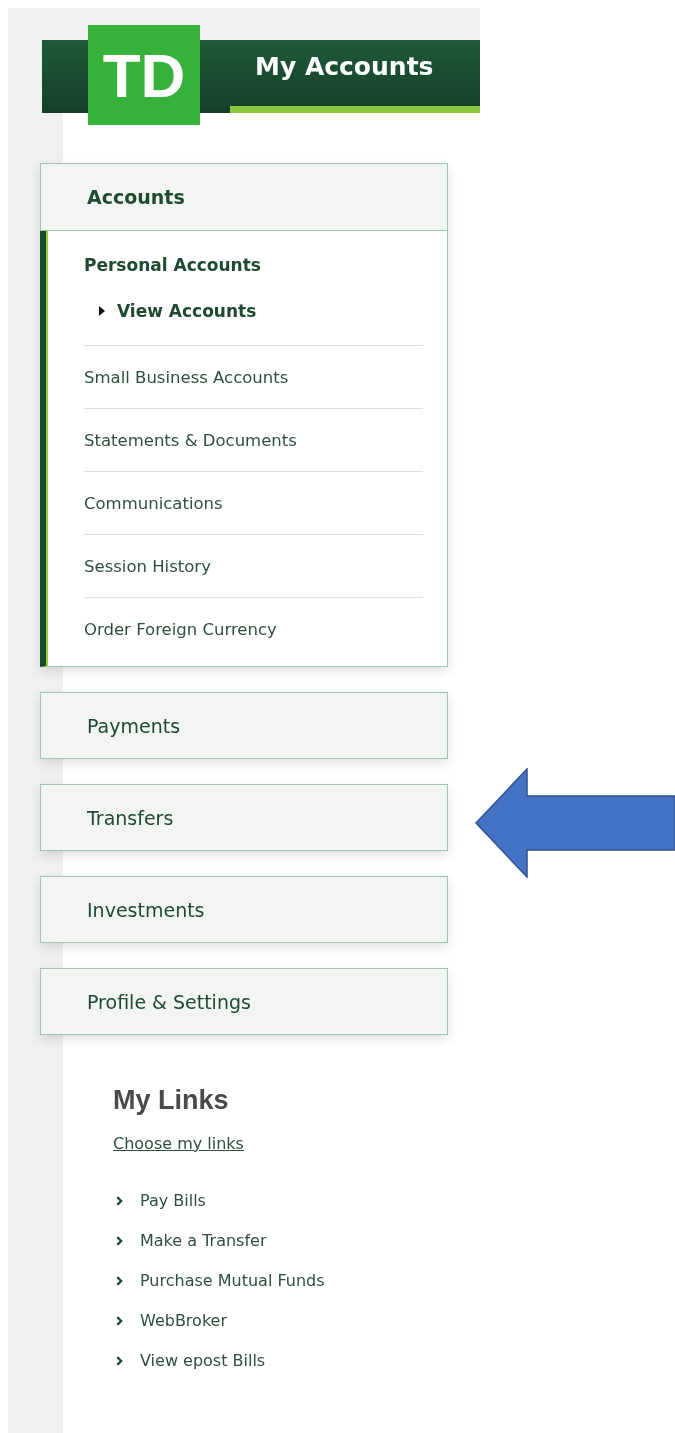 The height and width of the screenshot is (1433, 675). Describe the element at coordinates (173, 265) in the screenshot. I see `nav-group-heading: Personal Accounts` at that location.